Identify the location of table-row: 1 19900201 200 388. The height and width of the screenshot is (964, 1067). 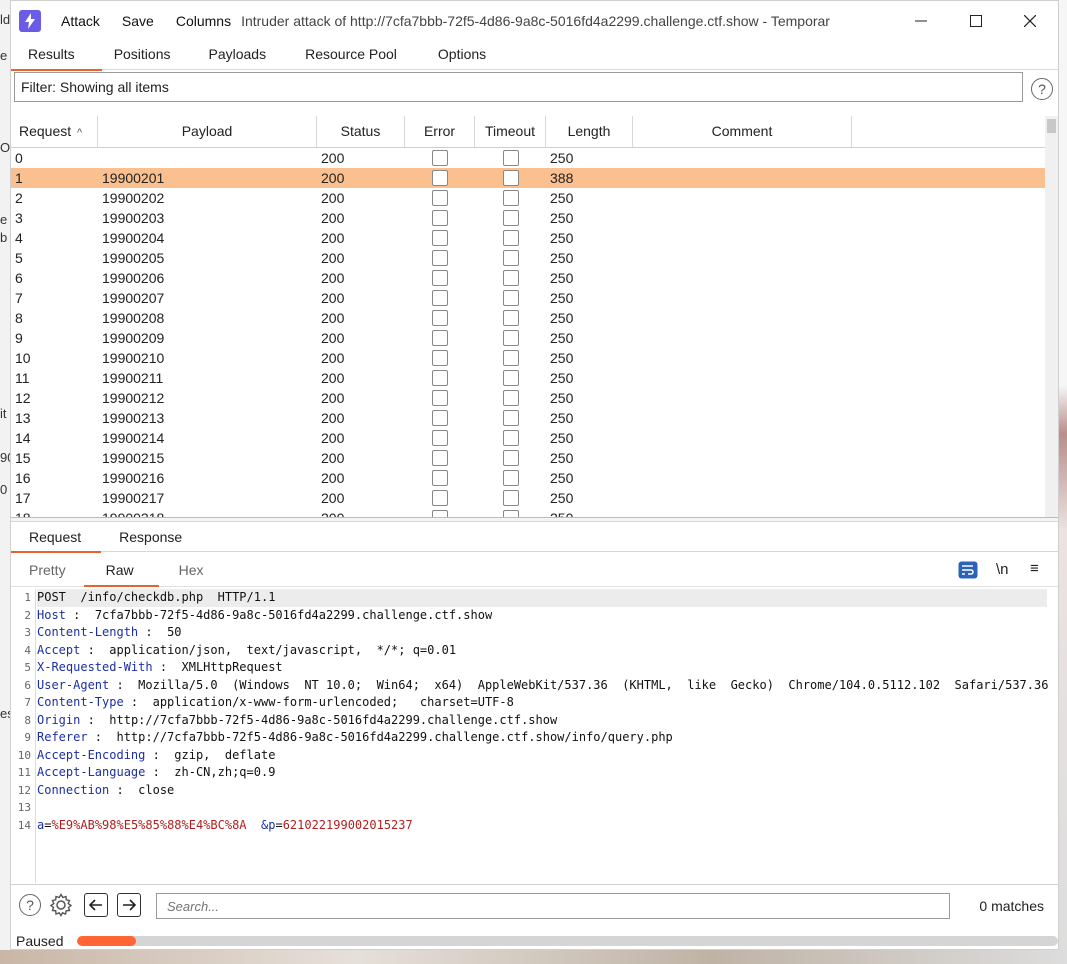
(528, 178).